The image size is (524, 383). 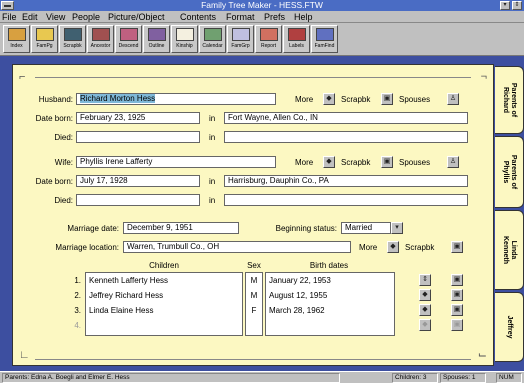 I want to click on toolbar-famfind-button: FamFind, so click(x=324, y=39).